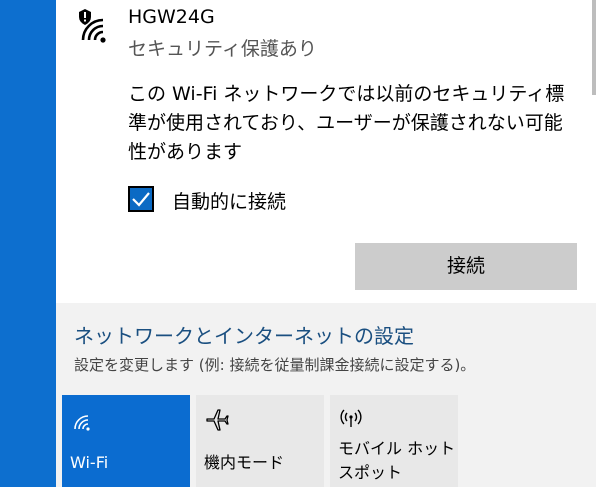 The height and width of the screenshot is (487, 596). I want to click on checkmark-icon, so click(141, 199).